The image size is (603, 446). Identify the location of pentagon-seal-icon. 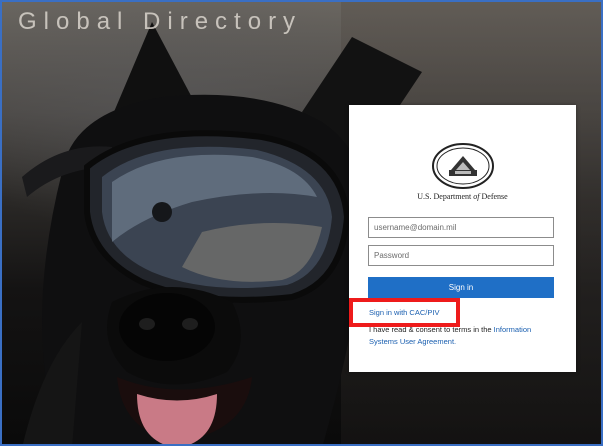
(463, 166).